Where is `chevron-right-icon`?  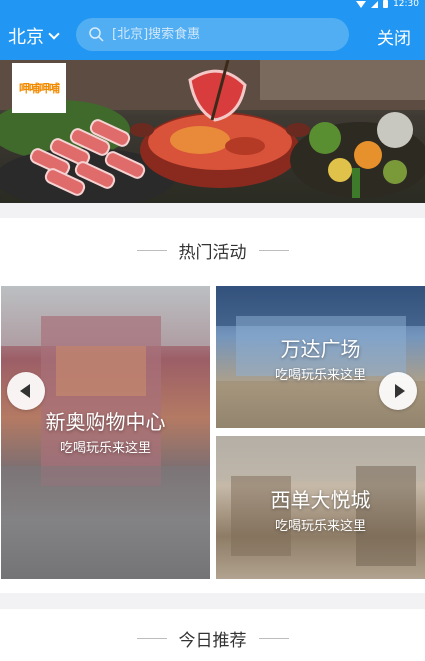
chevron-right-icon is located at coordinates (399, 391).